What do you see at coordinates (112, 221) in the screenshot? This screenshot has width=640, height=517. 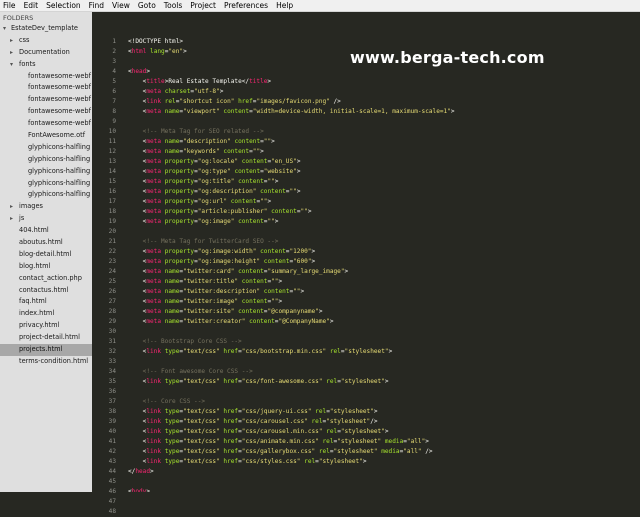 I see `line-number: 19` at bounding box center [112, 221].